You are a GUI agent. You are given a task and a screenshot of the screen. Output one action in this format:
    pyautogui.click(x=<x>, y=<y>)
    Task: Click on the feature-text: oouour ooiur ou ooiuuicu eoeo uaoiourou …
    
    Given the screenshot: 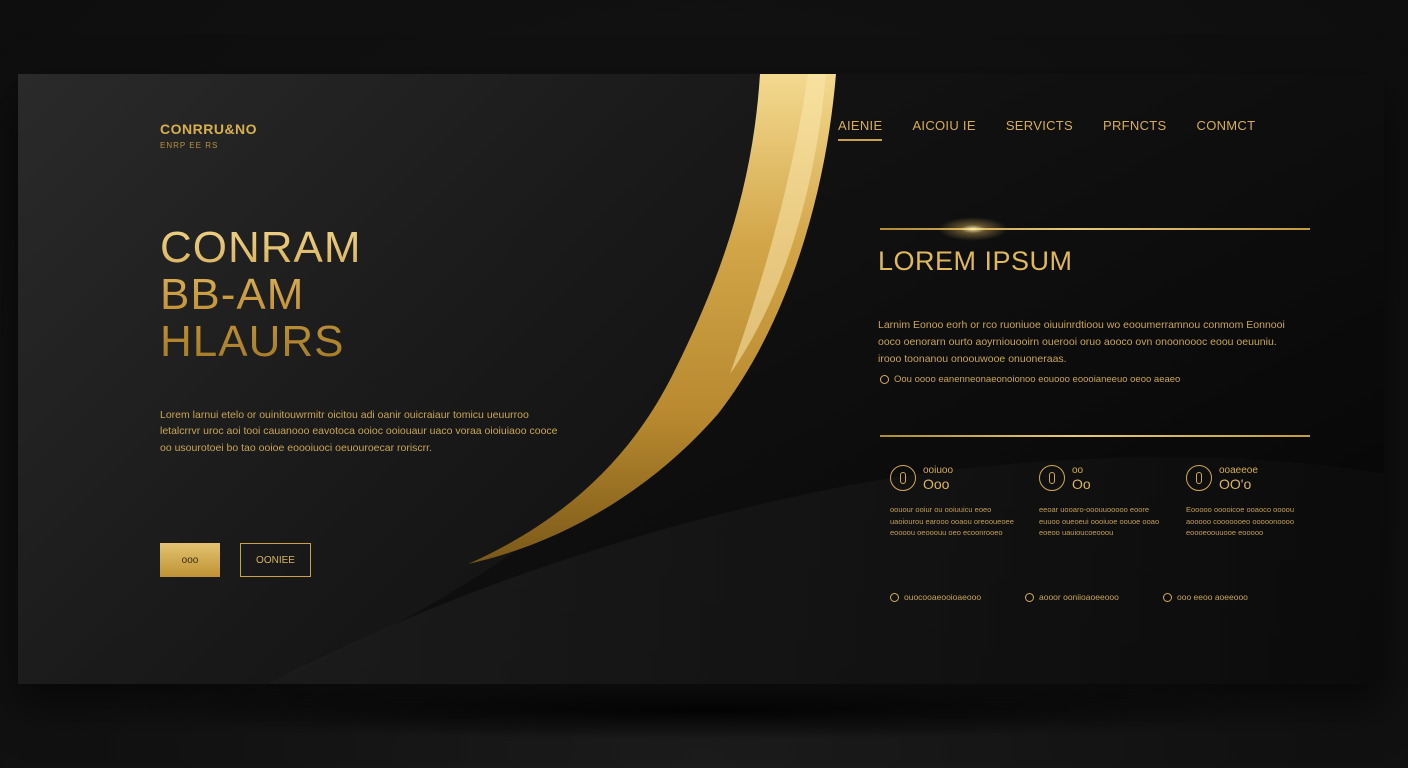 What is the action you would take?
    pyautogui.click(x=952, y=521)
    